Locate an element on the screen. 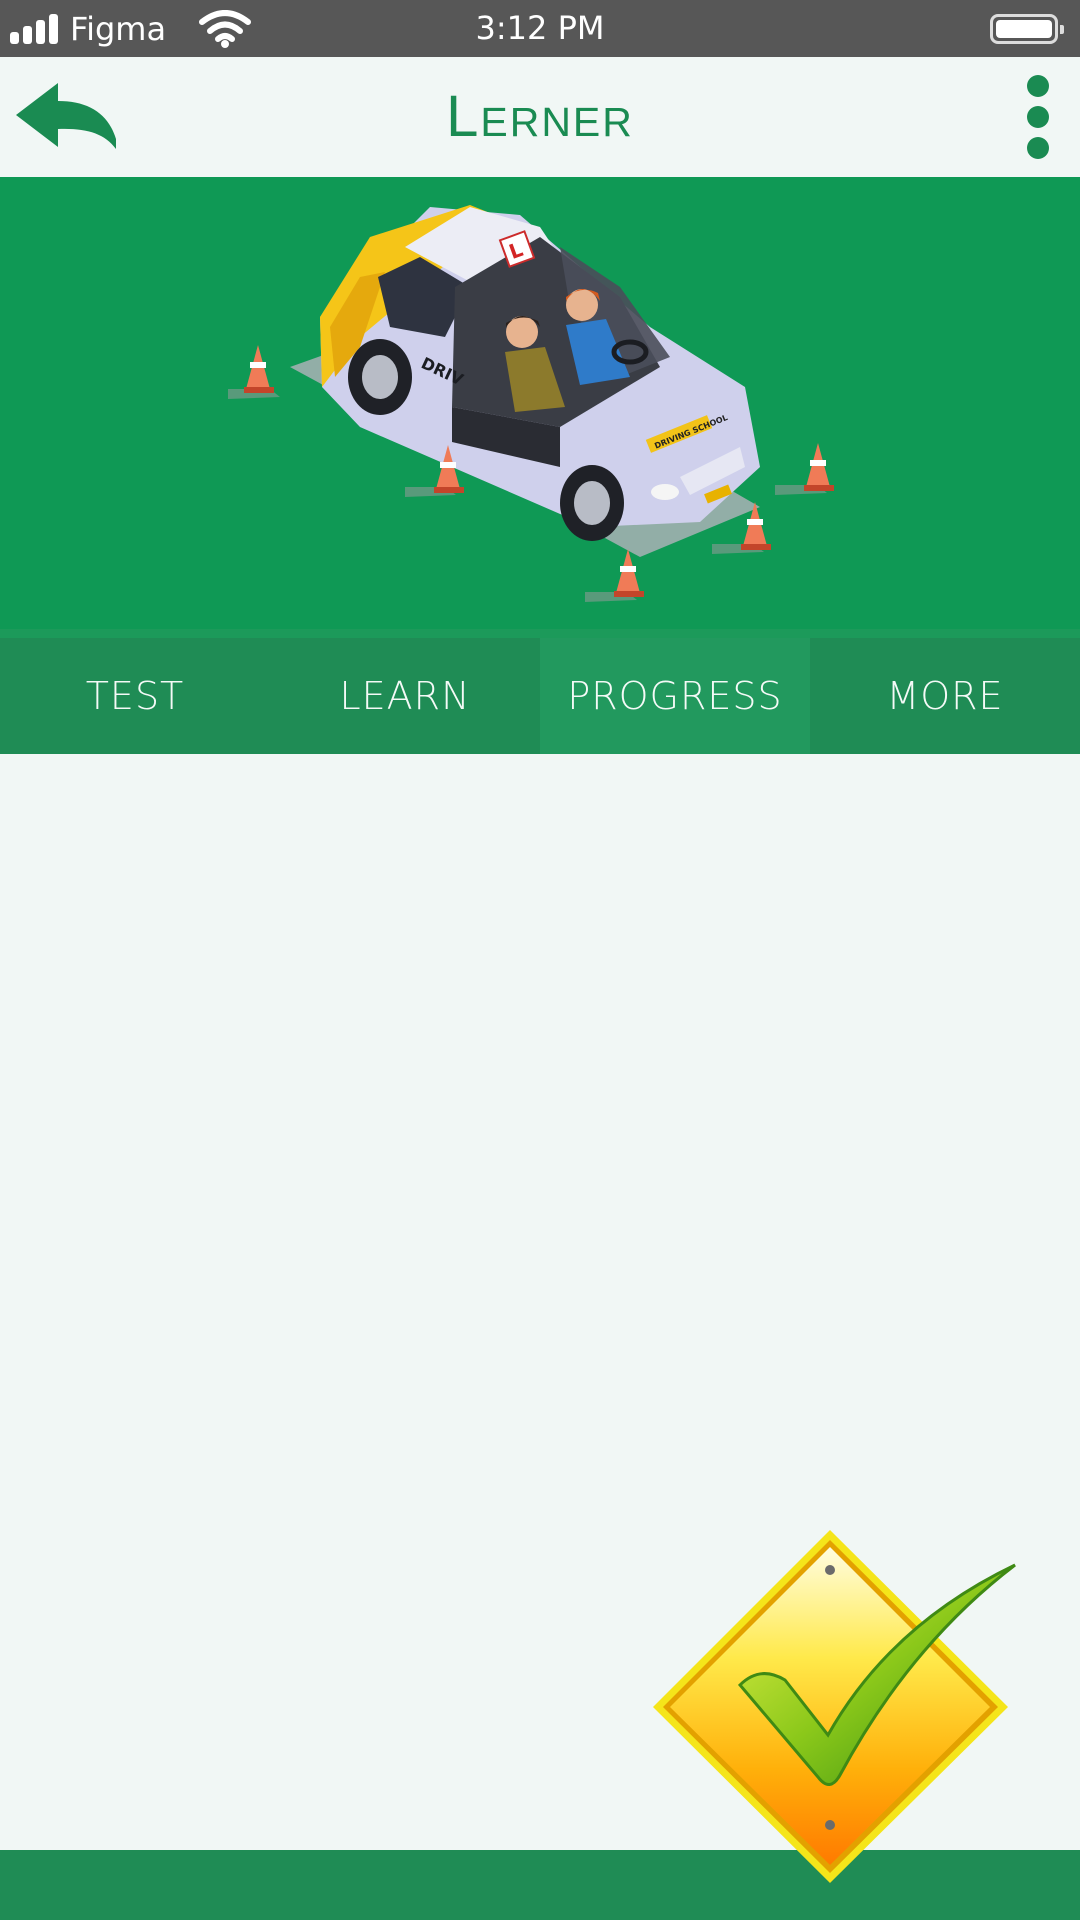  tab-learn: LEARN is located at coordinates (405, 696).